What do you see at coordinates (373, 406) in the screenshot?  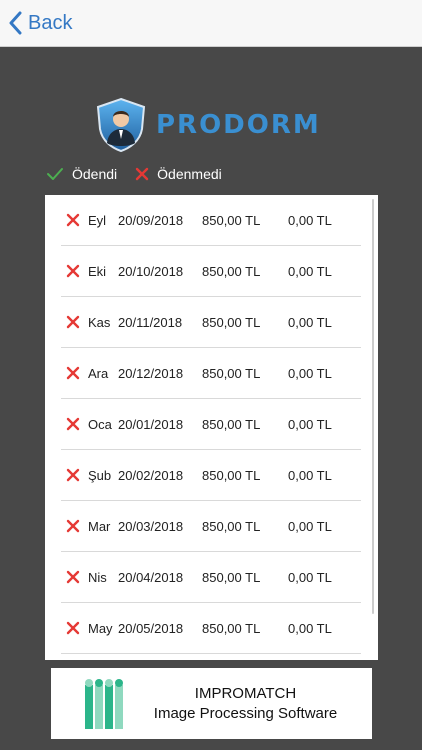 I see `scrollbar` at bounding box center [373, 406].